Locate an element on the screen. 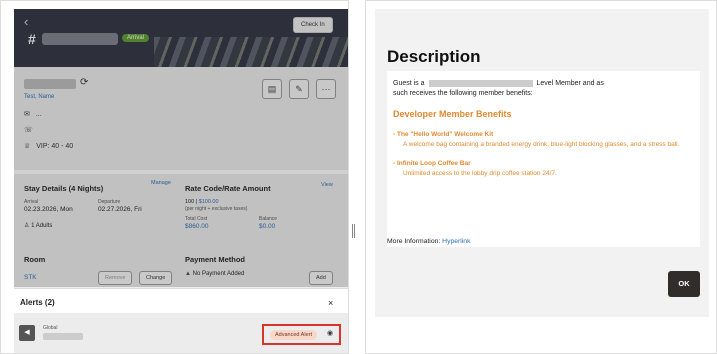 This screenshot has width=717, height=354. more-information: More Information: Hyperlink is located at coordinates (429, 241).